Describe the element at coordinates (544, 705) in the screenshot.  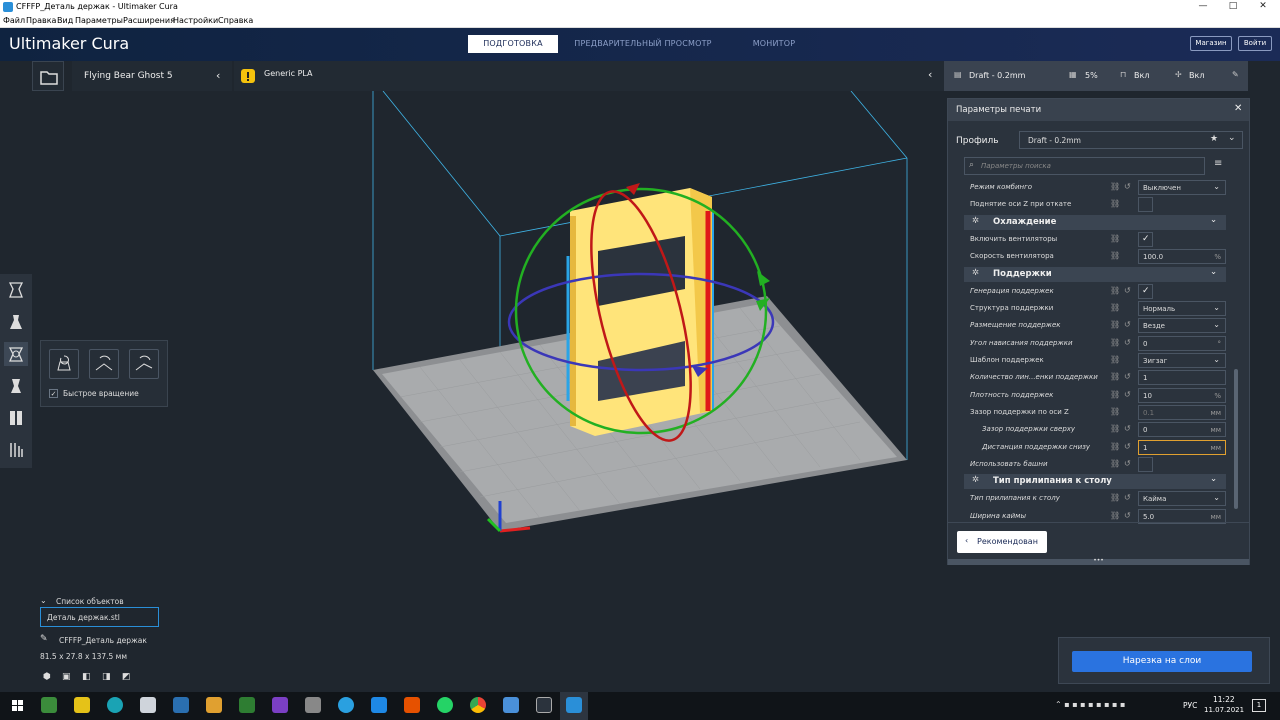
I see `window-app-icon` at that location.